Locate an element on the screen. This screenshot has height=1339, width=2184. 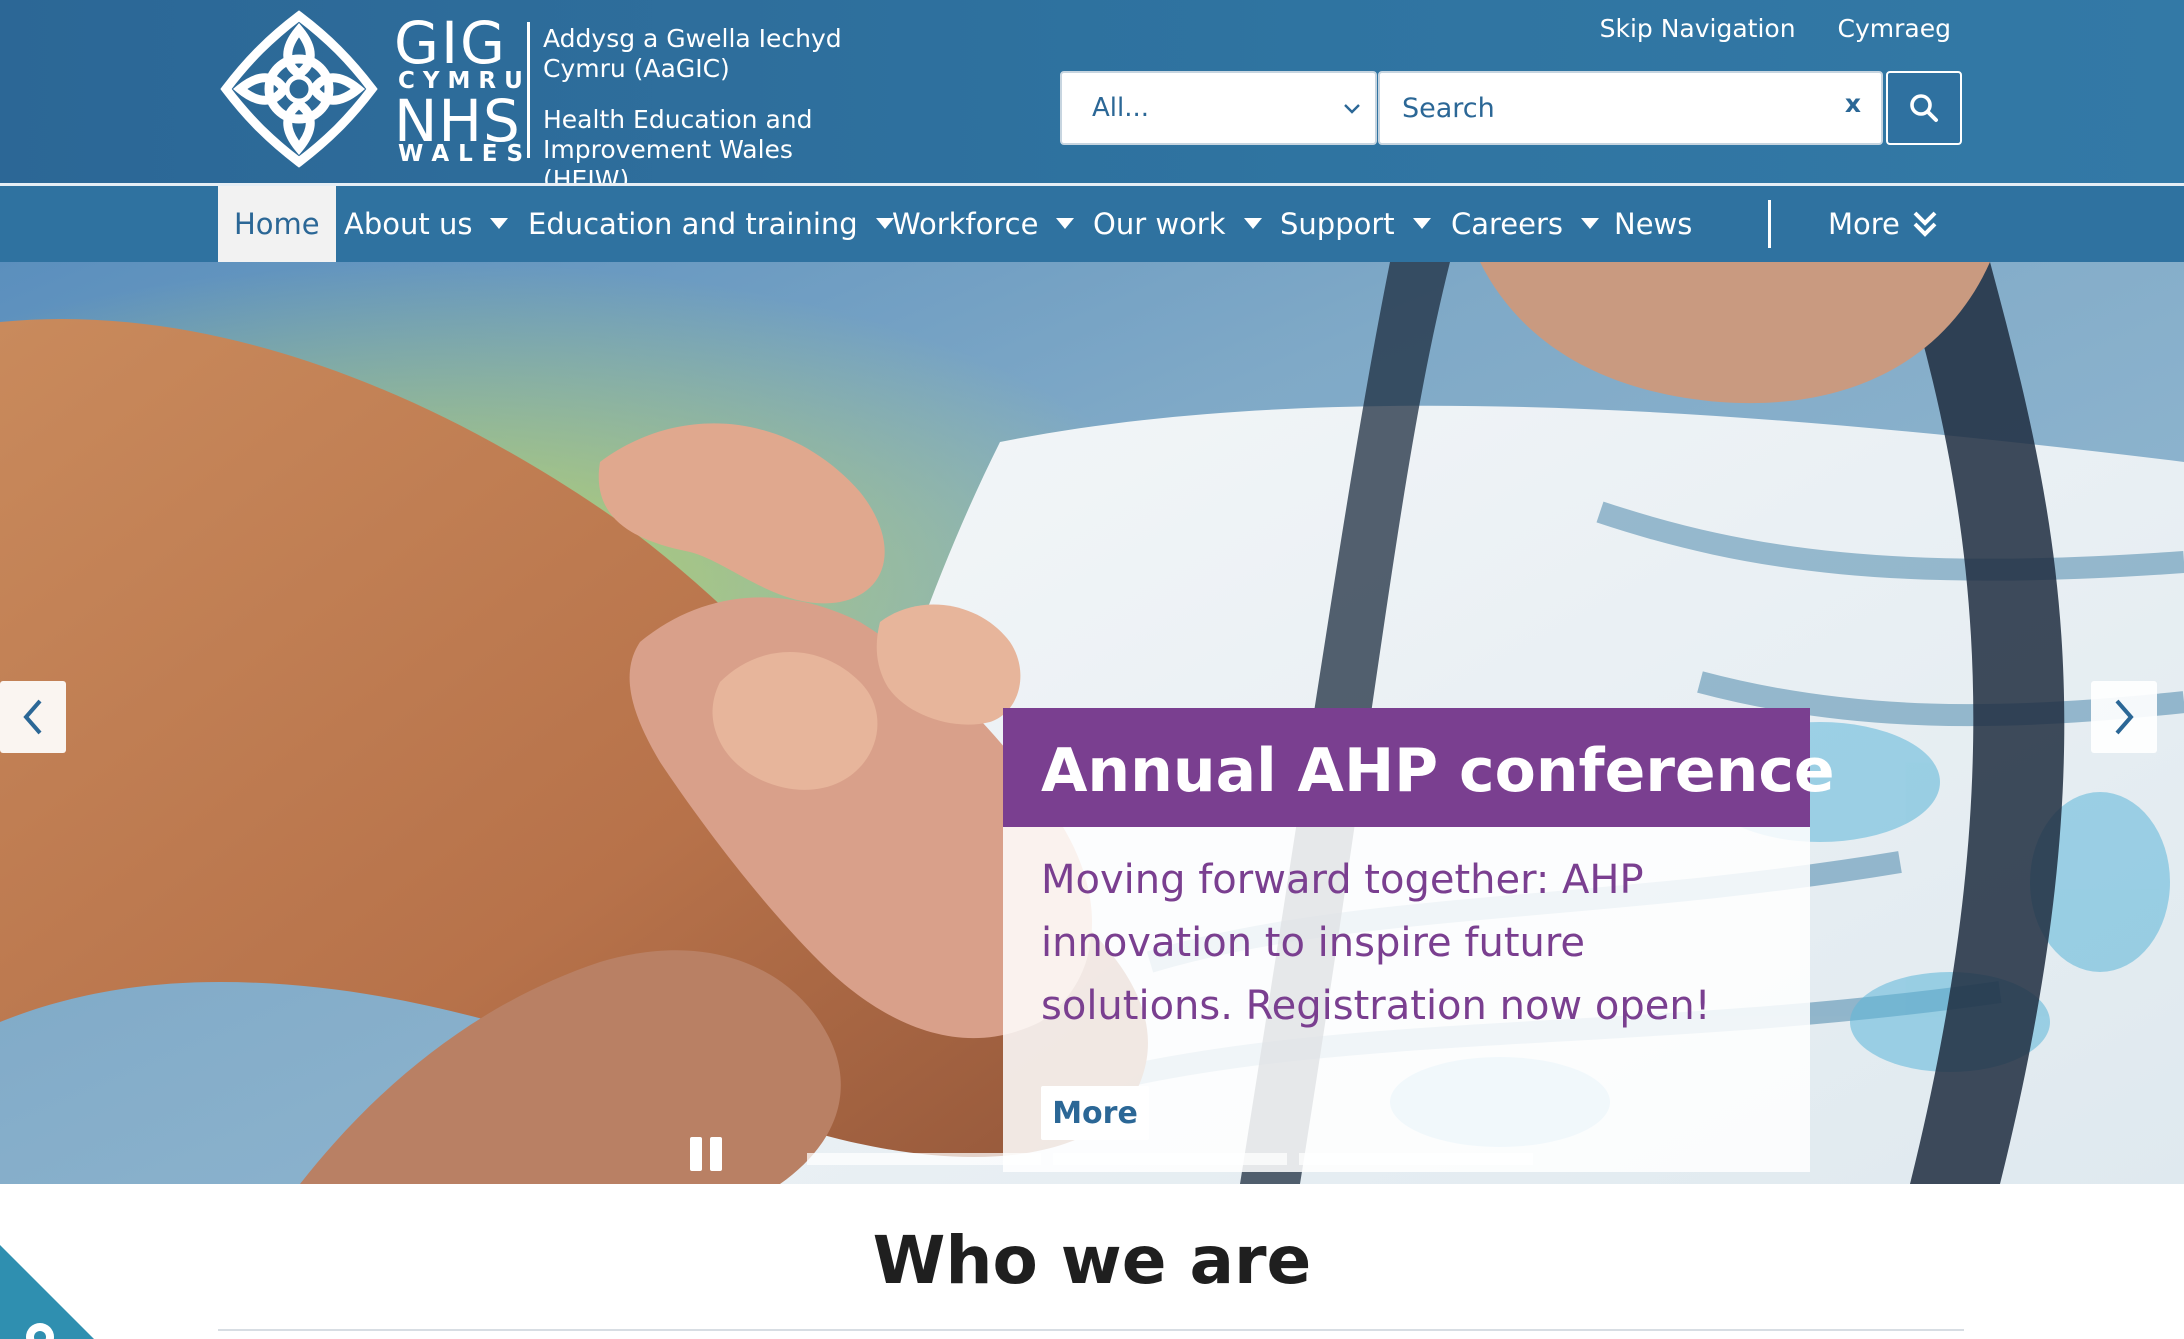
language-toggle-link: Cymraeg is located at coordinates (1894, 28).